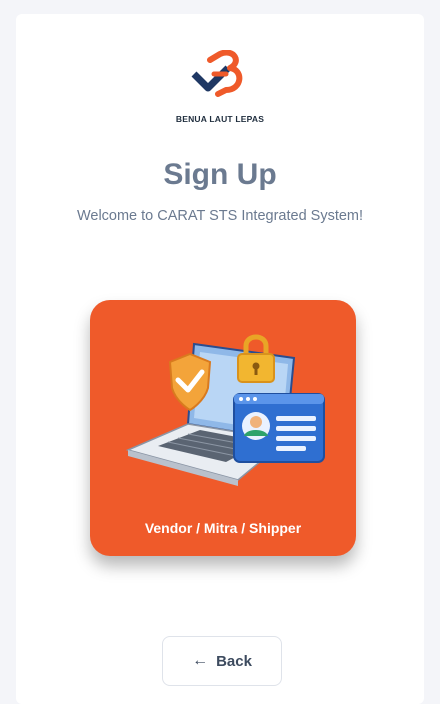 The height and width of the screenshot is (704, 440). Describe the element at coordinates (220, 119) in the screenshot. I see `brand-name: BENUA LAUT LEPAS` at that location.